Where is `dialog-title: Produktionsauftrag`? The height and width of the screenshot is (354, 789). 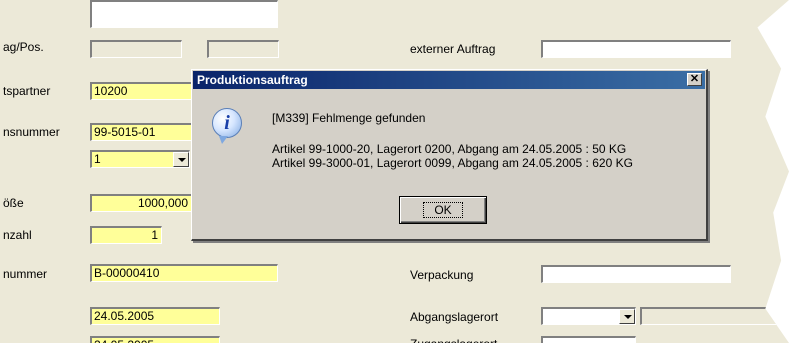
dialog-title: Produktionsauftrag is located at coordinates (252, 80).